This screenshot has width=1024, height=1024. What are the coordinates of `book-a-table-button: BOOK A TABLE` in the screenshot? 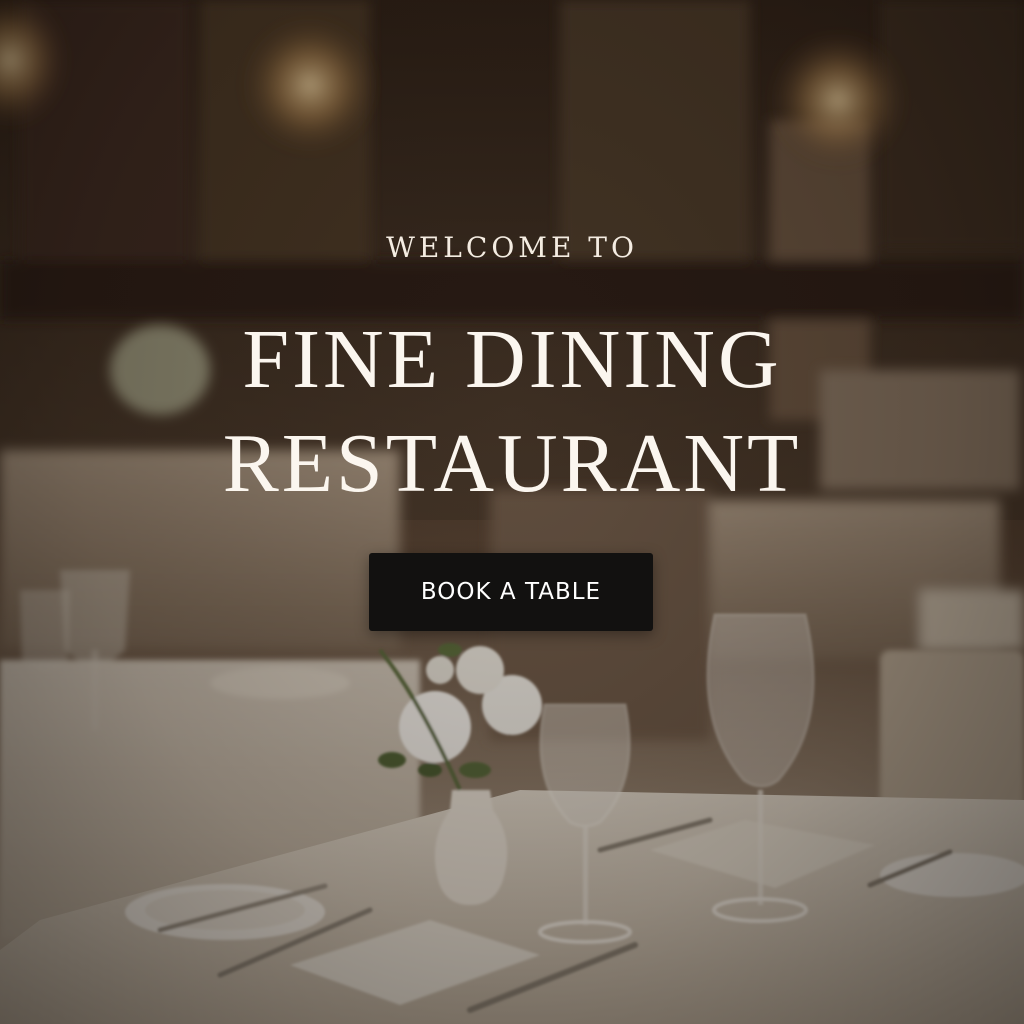 It's located at (511, 592).